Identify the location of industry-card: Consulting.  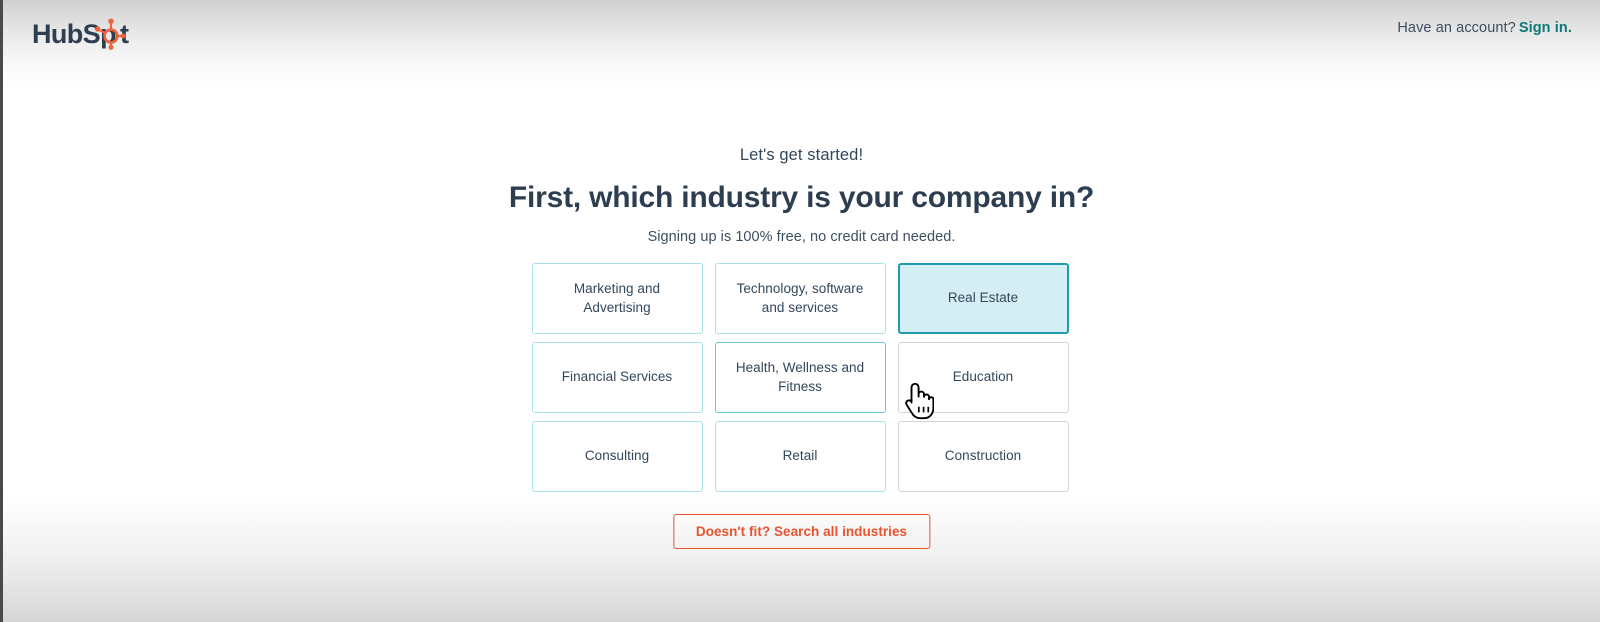
(617, 456).